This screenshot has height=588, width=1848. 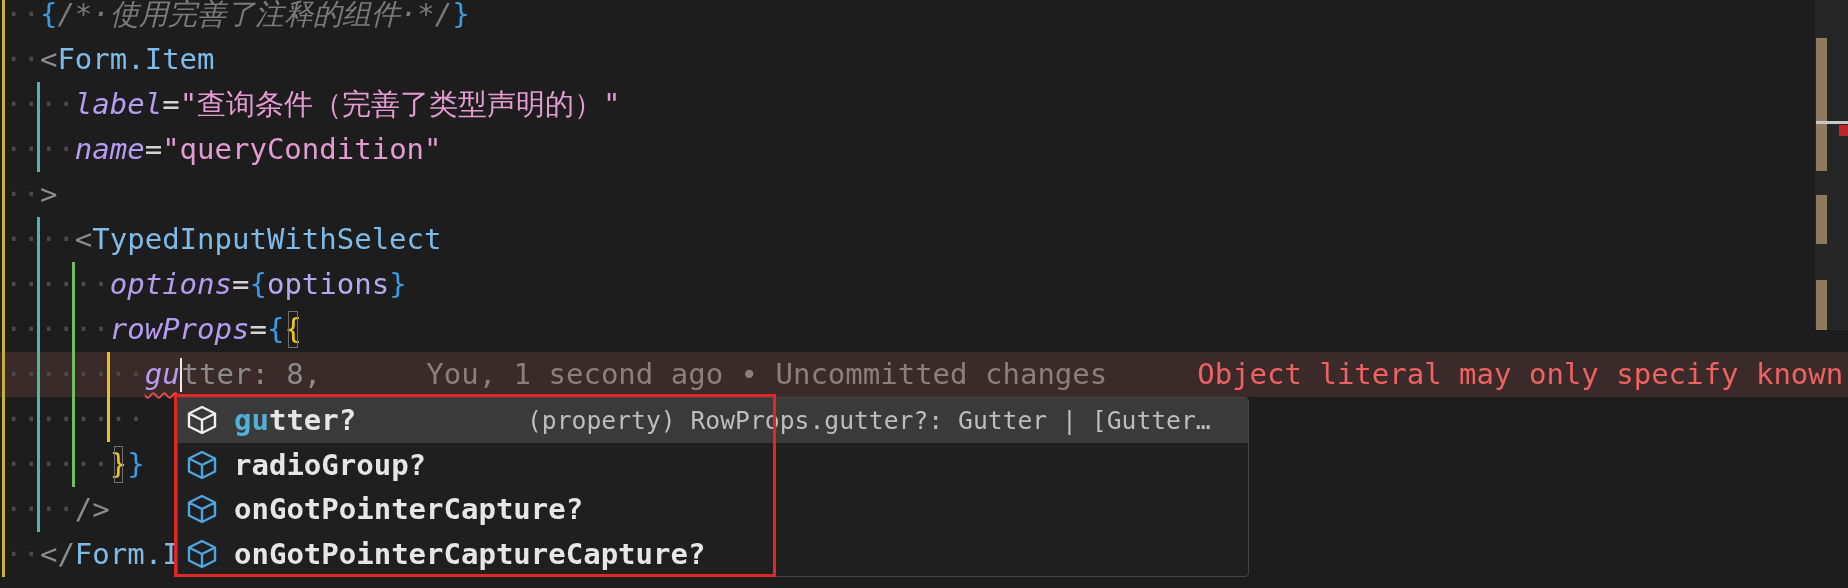 I want to click on identifier: options, so click(x=328, y=284).